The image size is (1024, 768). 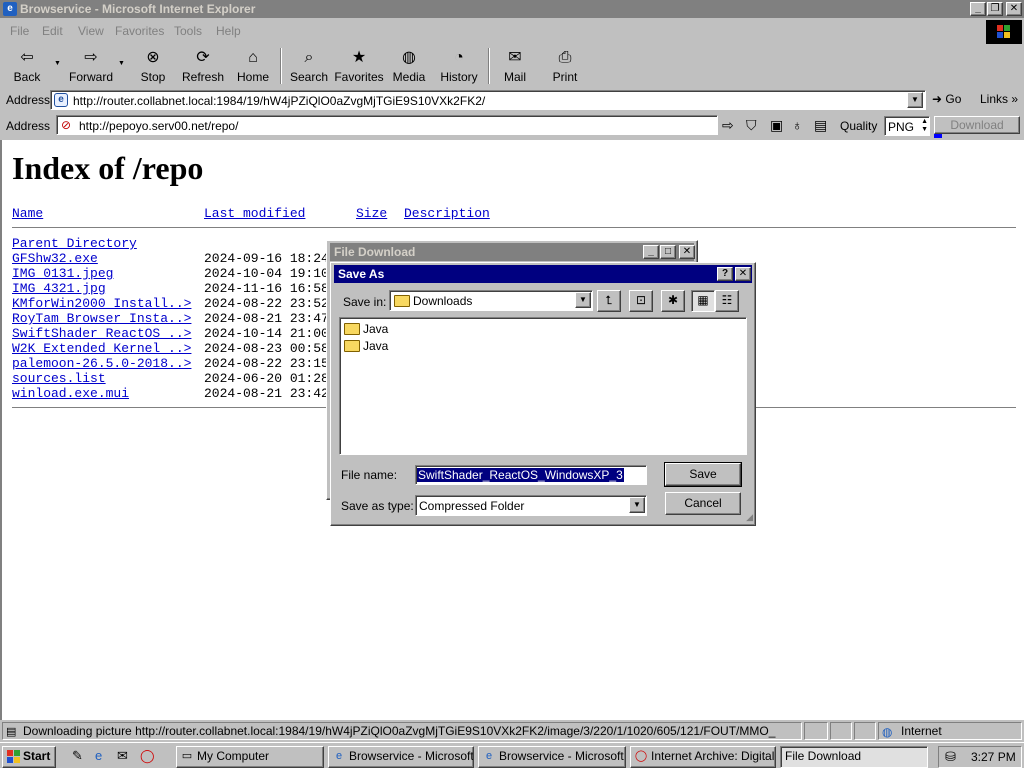 What do you see at coordinates (999, 99) in the screenshot?
I see `links-button: Links »` at bounding box center [999, 99].